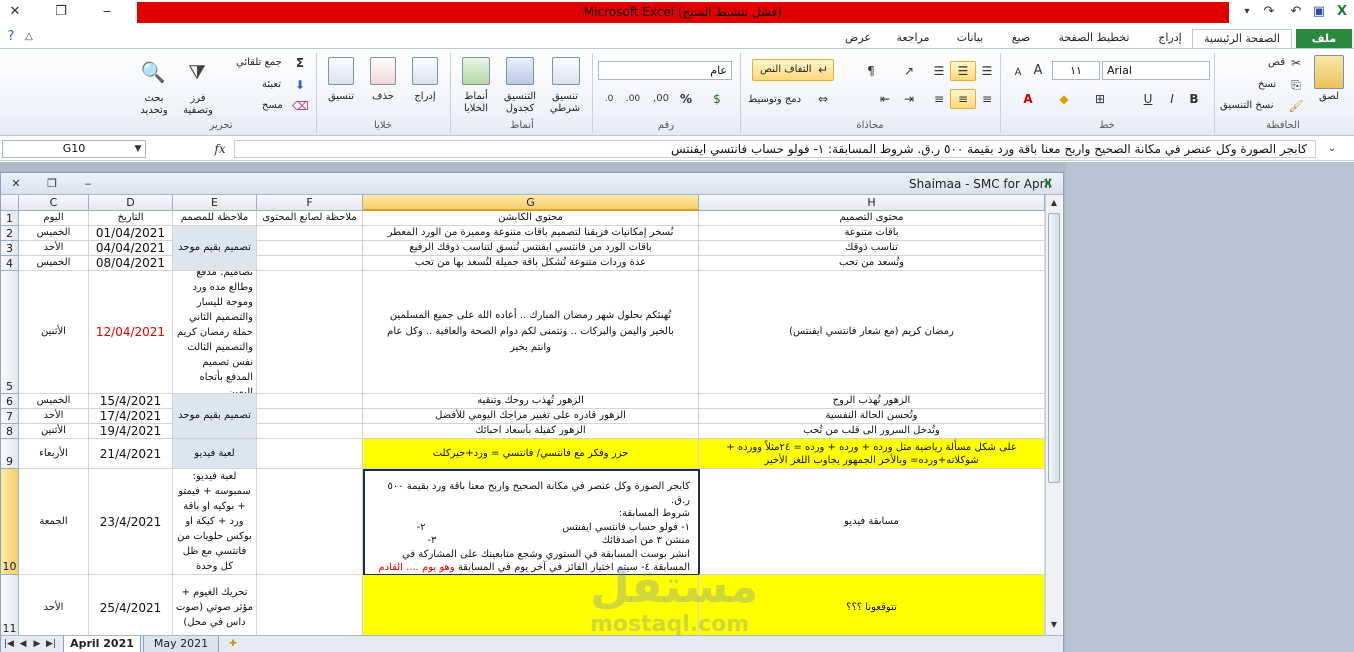 This screenshot has width=1354, height=652. I want to click on rtl-direction-icon: ¶, so click(871, 71).